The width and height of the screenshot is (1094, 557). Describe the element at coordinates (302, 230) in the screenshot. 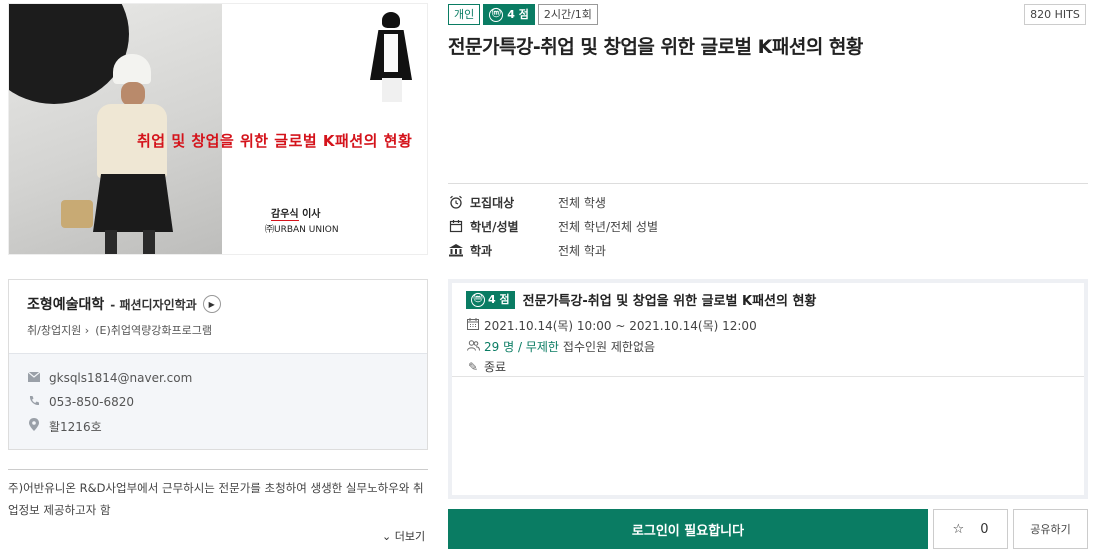

I see `poster-speaker-org: ㈜URBAN UNION` at that location.